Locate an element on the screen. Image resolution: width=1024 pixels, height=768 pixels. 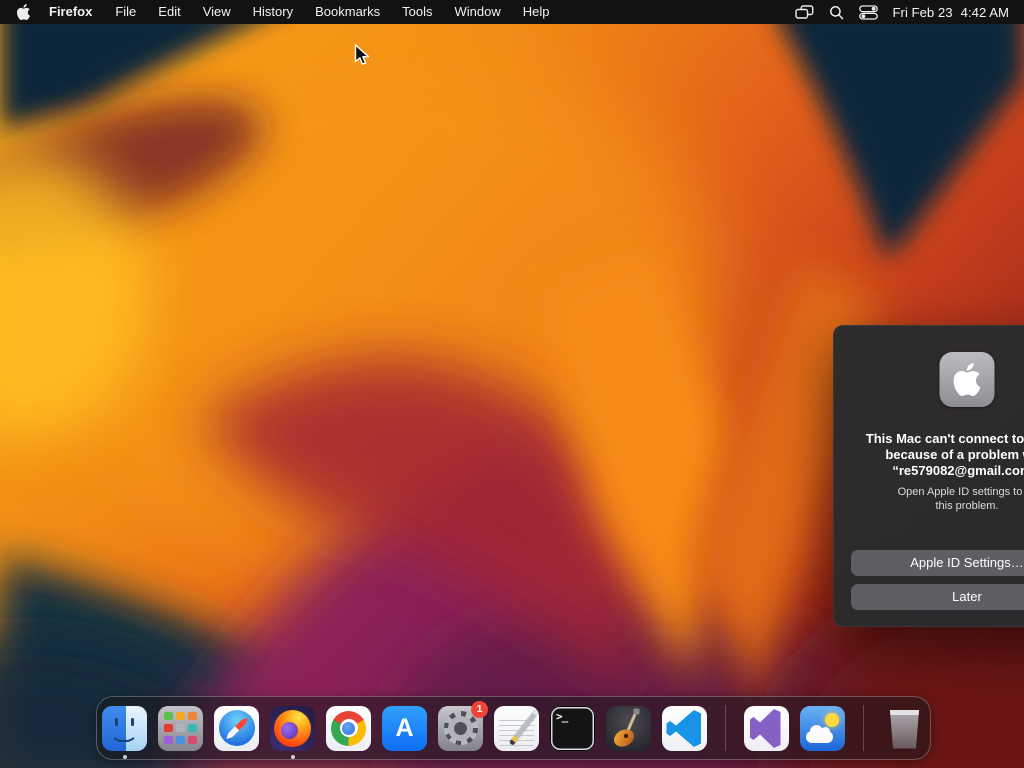
menu-bar-status: Fri Feb 23 4:42 AM is located at coordinates (909, 12).